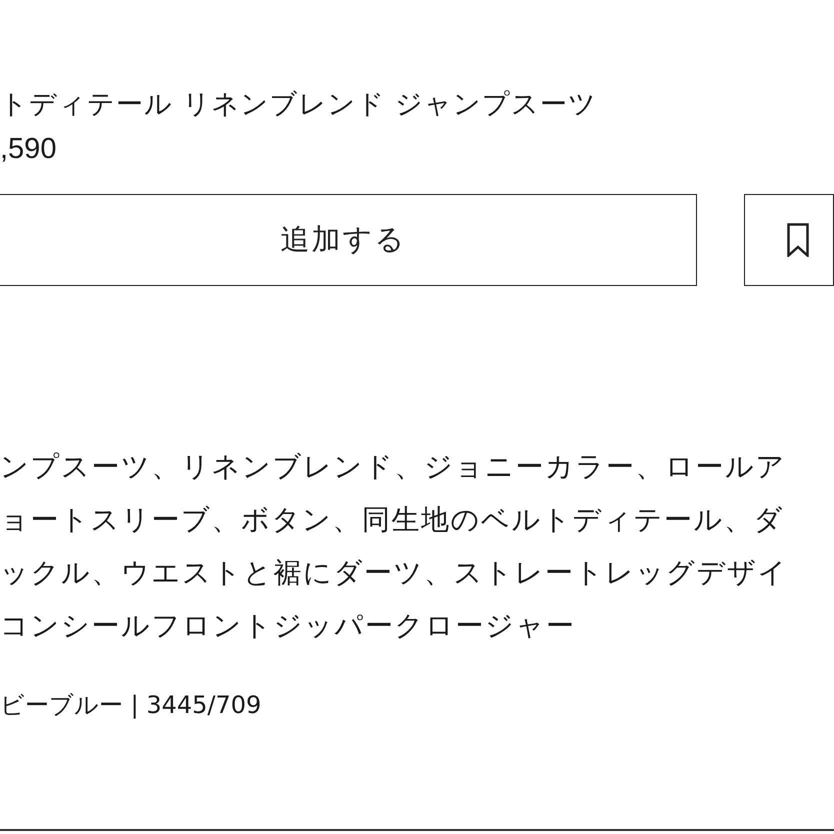 The width and height of the screenshot is (834, 834). What do you see at coordinates (288, 626) in the screenshot?
I see `description-text: コンシールフロントジッパークロージャー` at bounding box center [288, 626].